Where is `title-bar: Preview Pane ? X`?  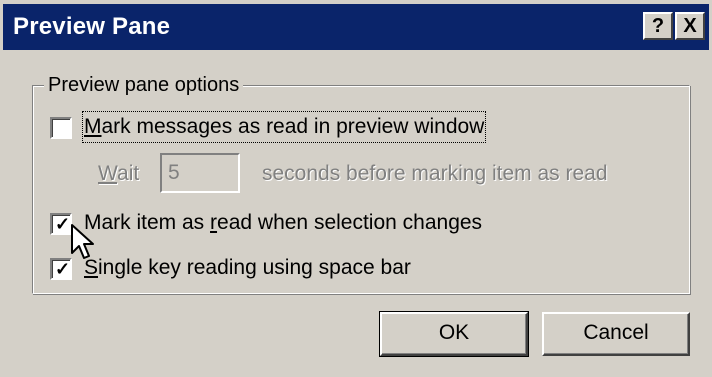
title-bar: Preview Pane ? X is located at coordinates (356, 27).